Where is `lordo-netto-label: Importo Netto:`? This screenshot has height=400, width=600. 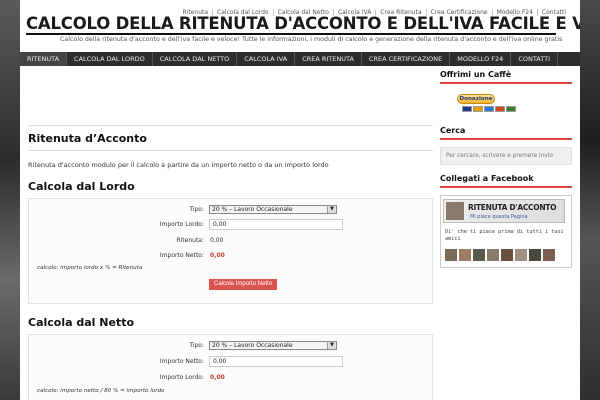 lordo-netto-label: Importo Netto: is located at coordinates (181, 255).